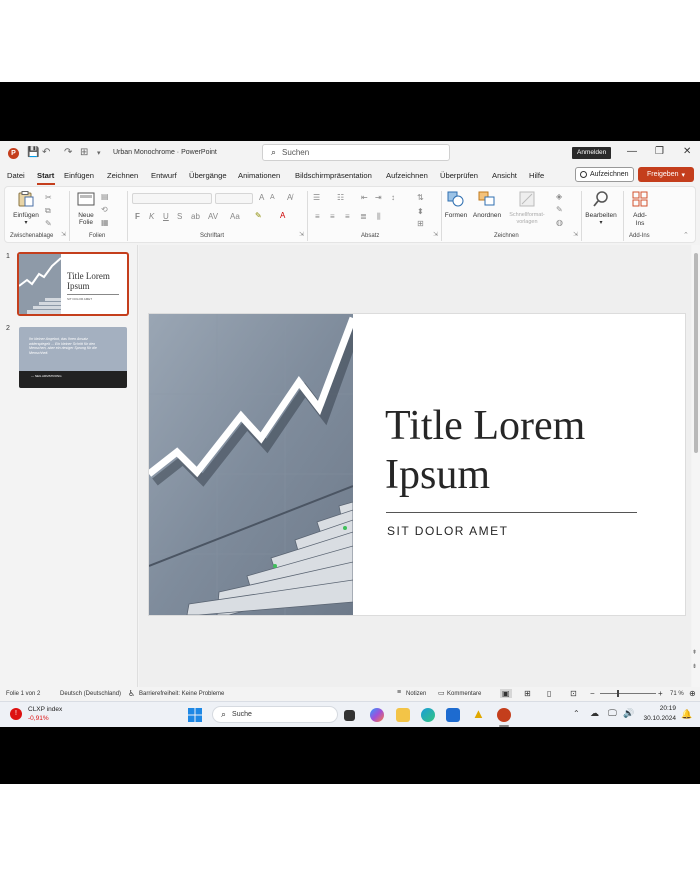 This screenshot has height=869, width=700. Describe the element at coordinates (364, 197) in the screenshot. I see `decrease-indent-icon: ⇤` at that location.